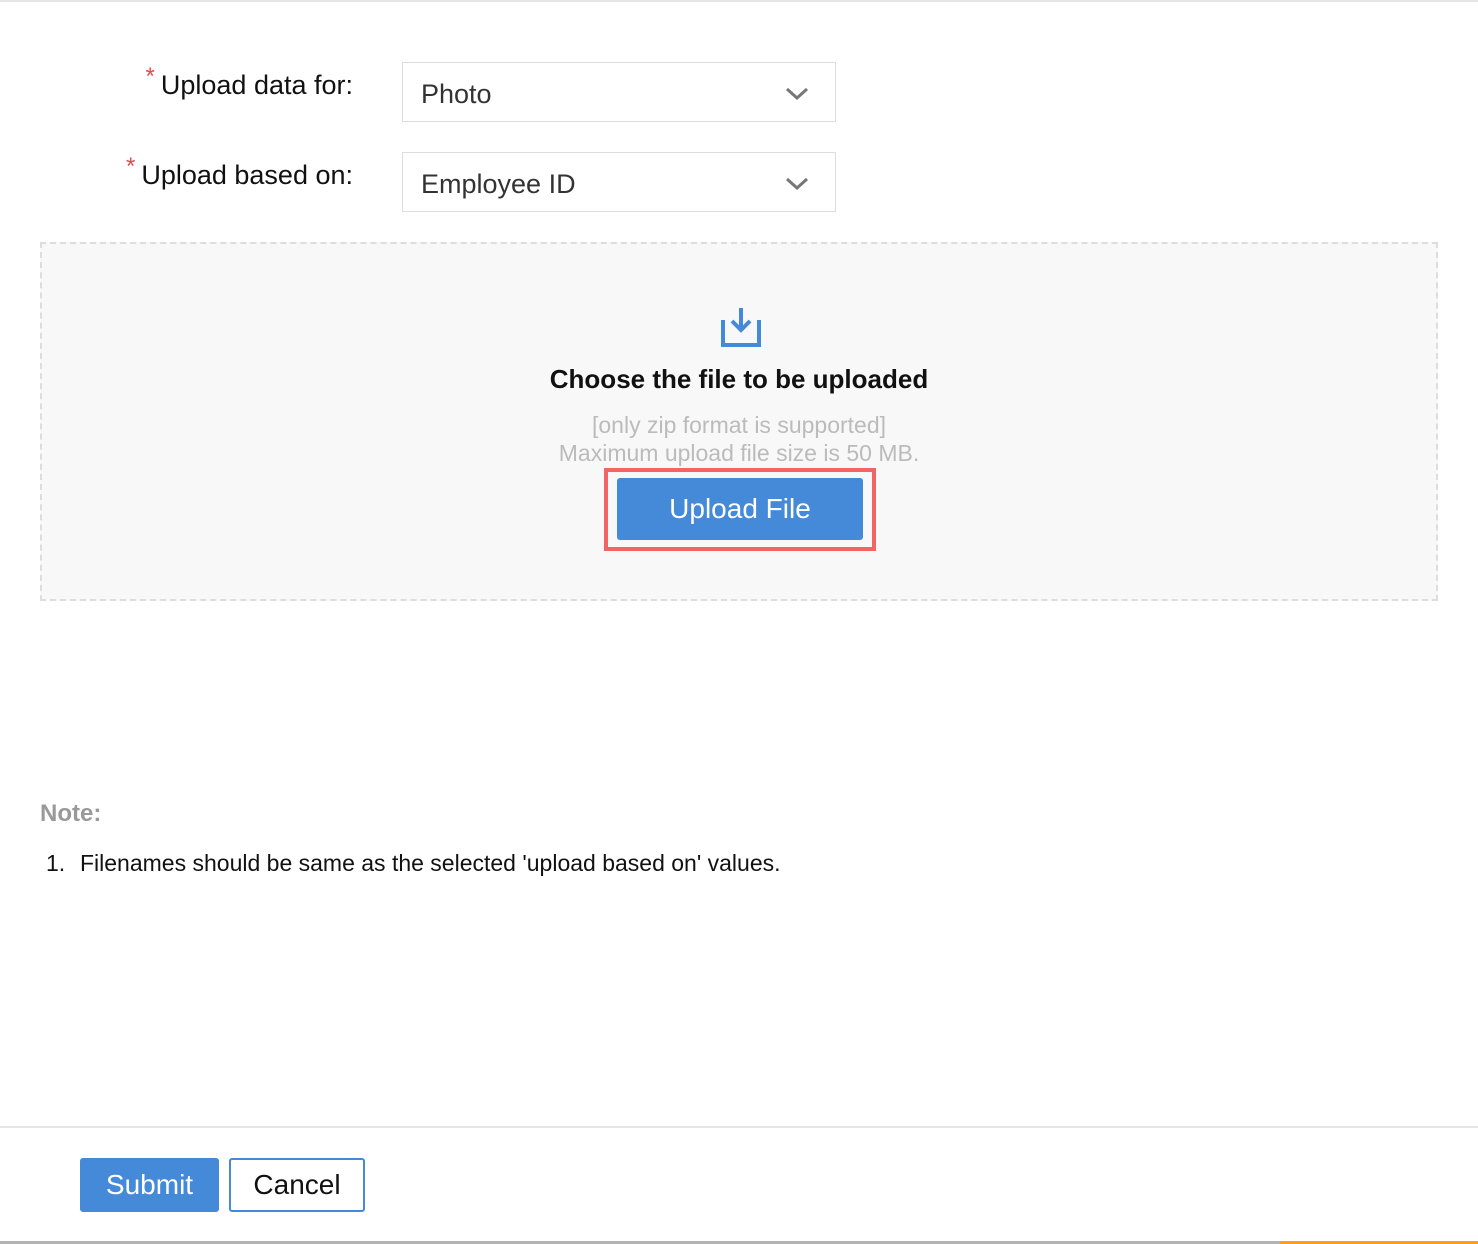 This screenshot has height=1244, width=1478. I want to click on upload-based-on-label-text: Upload based on:, so click(247, 175).